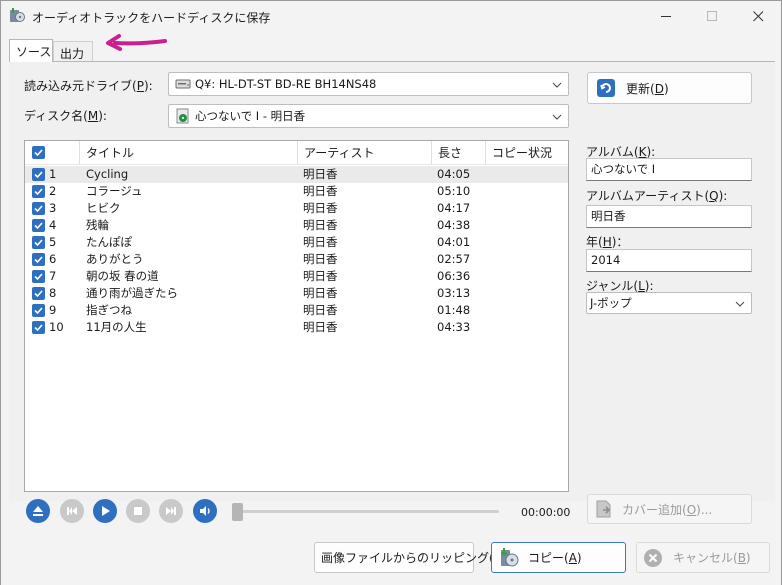  I want to click on skip-back-icon, so click(72, 511).